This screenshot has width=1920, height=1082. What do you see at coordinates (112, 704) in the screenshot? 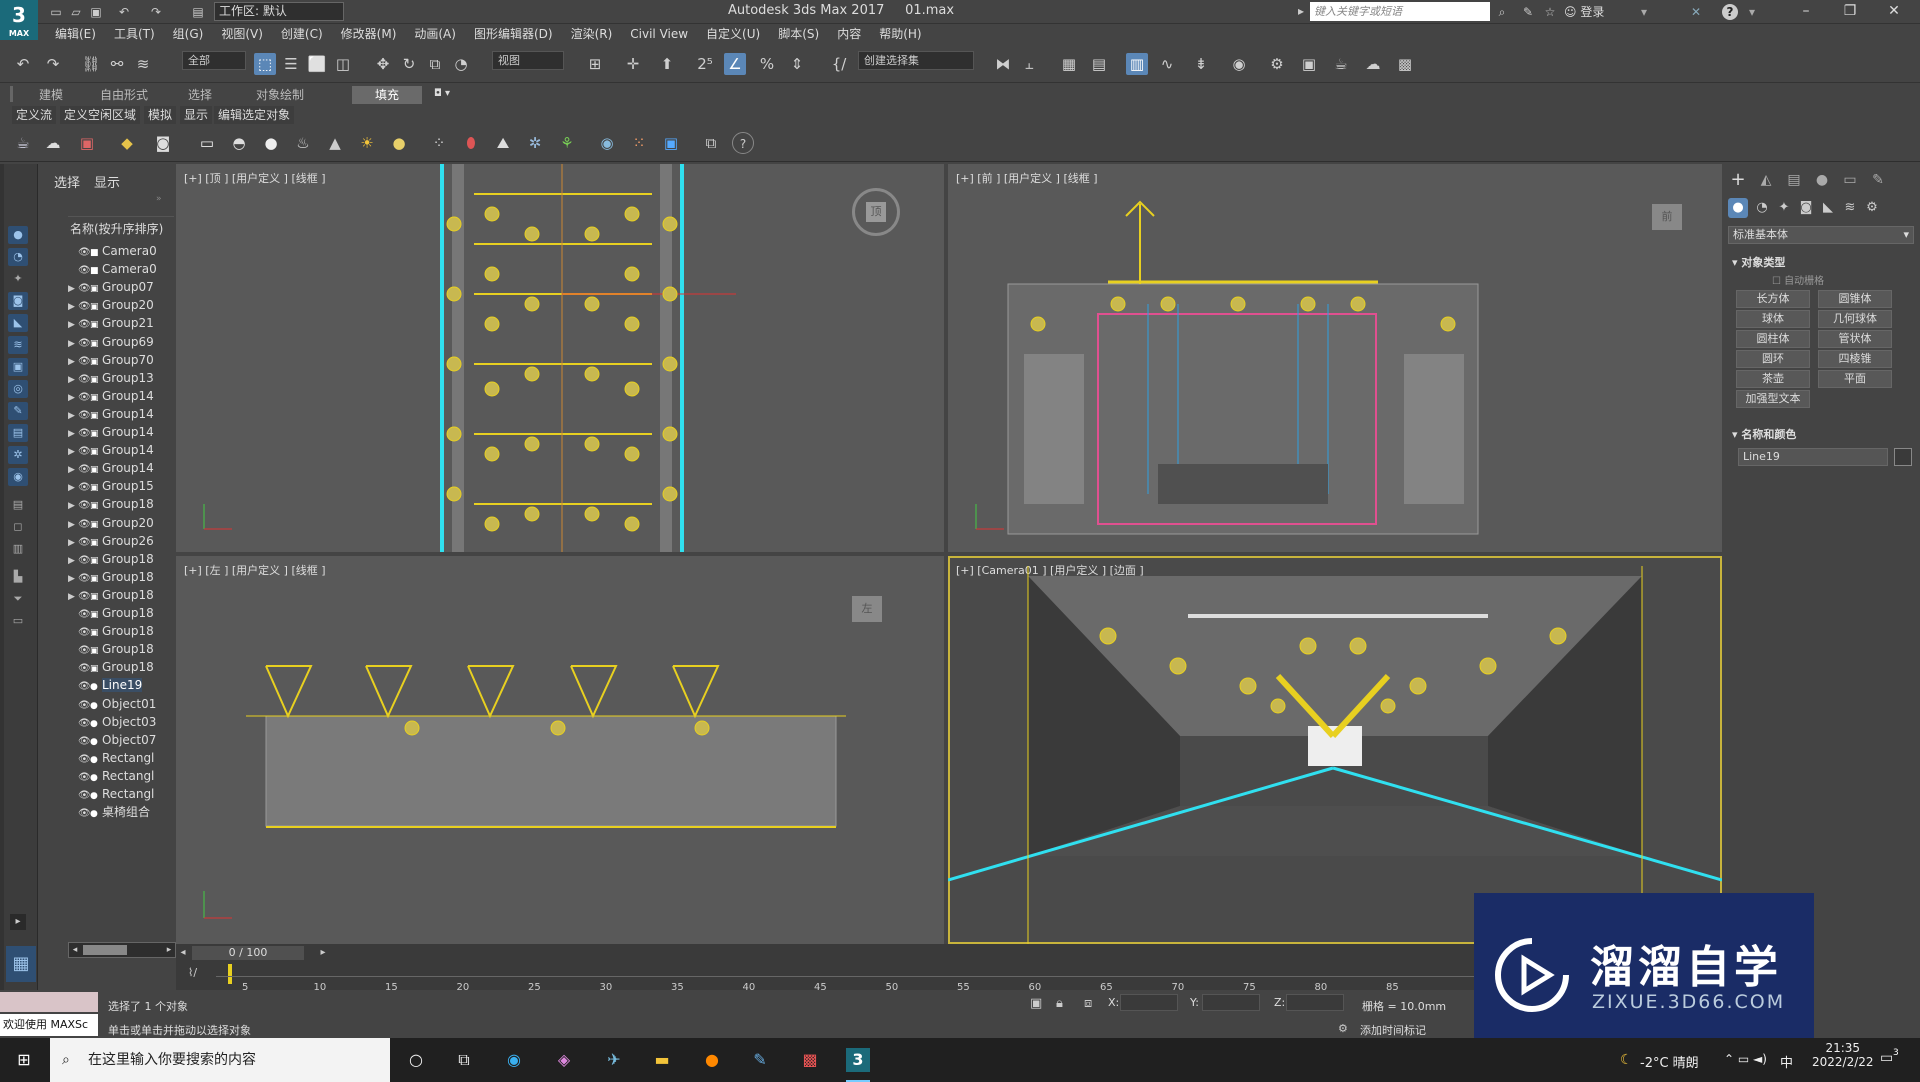
I see `explorer-item: 👁︎● Object01` at bounding box center [112, 704].